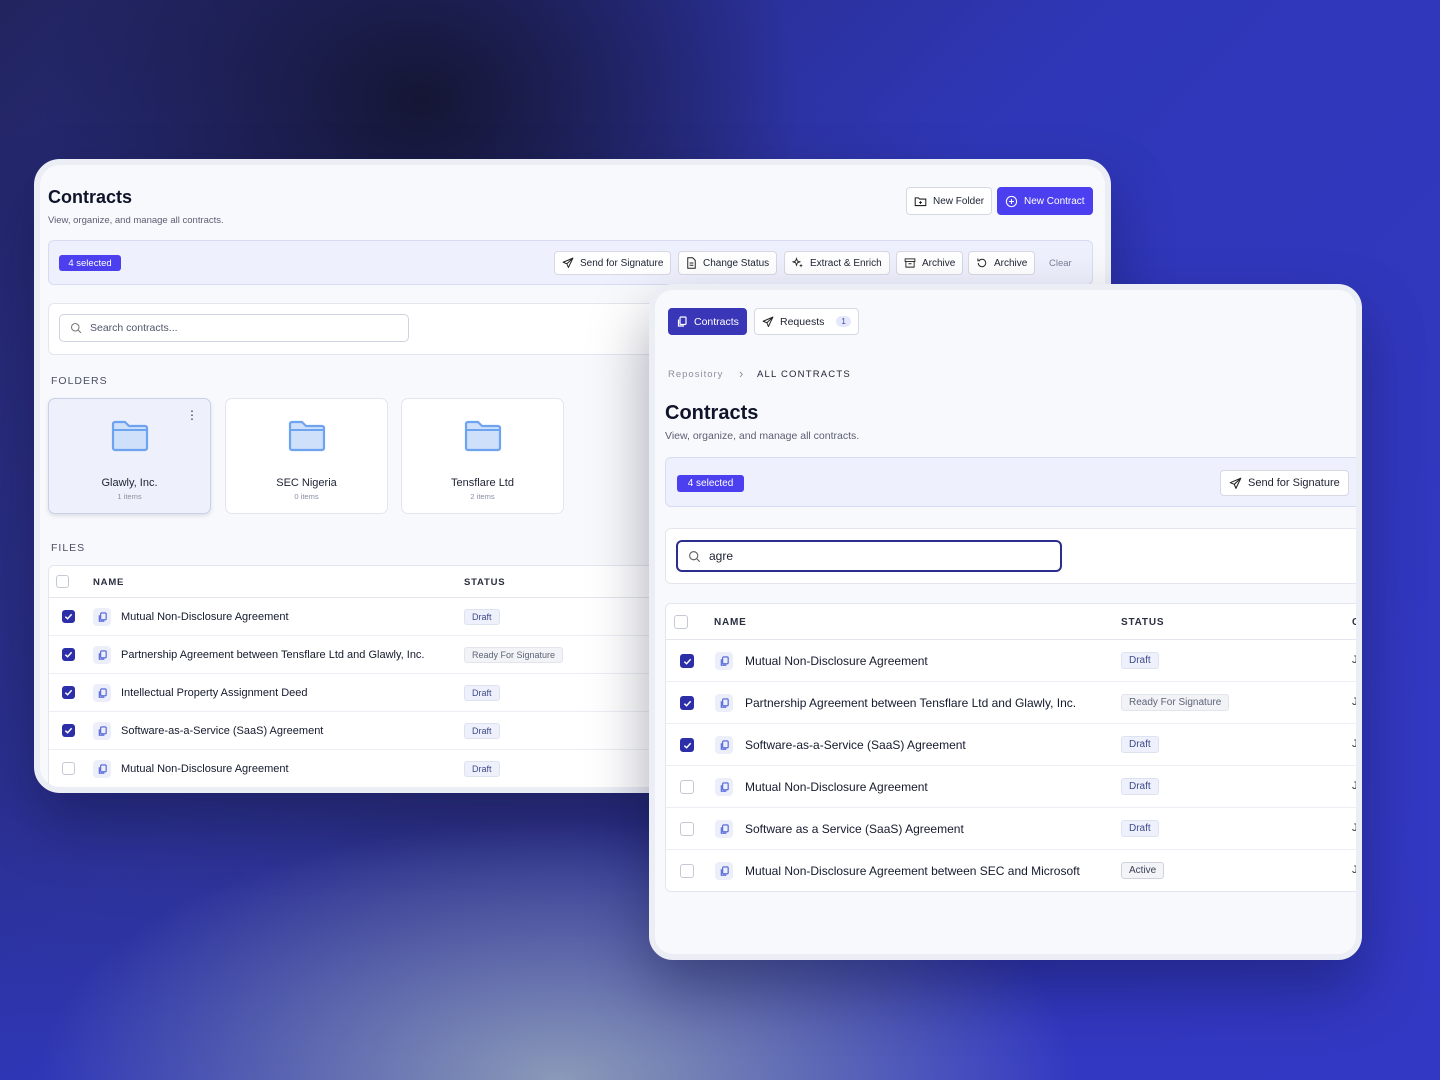 Image resolution: width=1440 pixels, height=1080 pixels. What do you see at coordinates (306, 456) in the screenshot?
I see `folder-card-sec-nigeria: SEC Nigeria 0 items` at bounding box center [306, 456].